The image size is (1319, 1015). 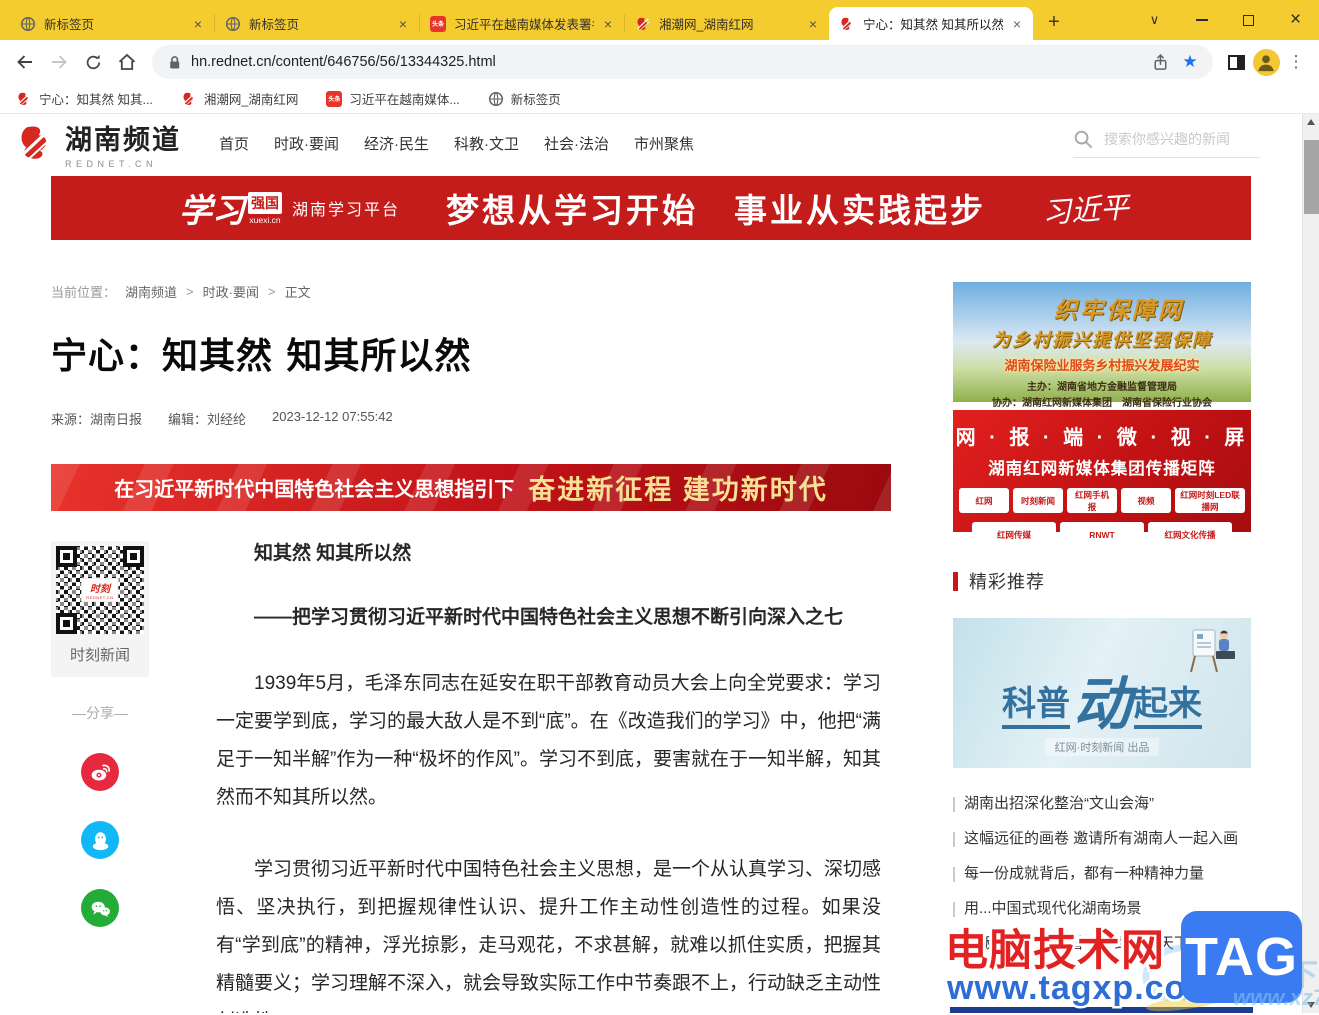 What do you see at coordinates (1007, 582) in the screenshot?
I see `section-title: 精彩推荐` at bounding box center [1007, 582].